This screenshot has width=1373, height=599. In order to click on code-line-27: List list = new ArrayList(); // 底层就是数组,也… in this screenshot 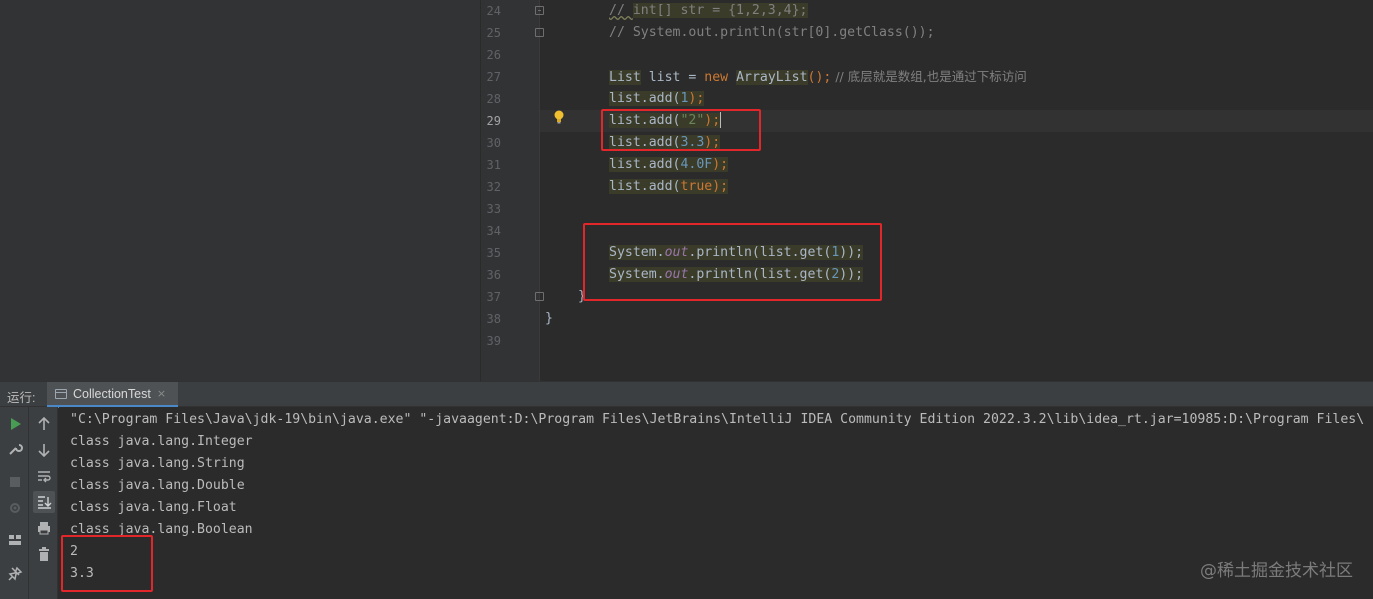, I will do `click(818, 77)`.